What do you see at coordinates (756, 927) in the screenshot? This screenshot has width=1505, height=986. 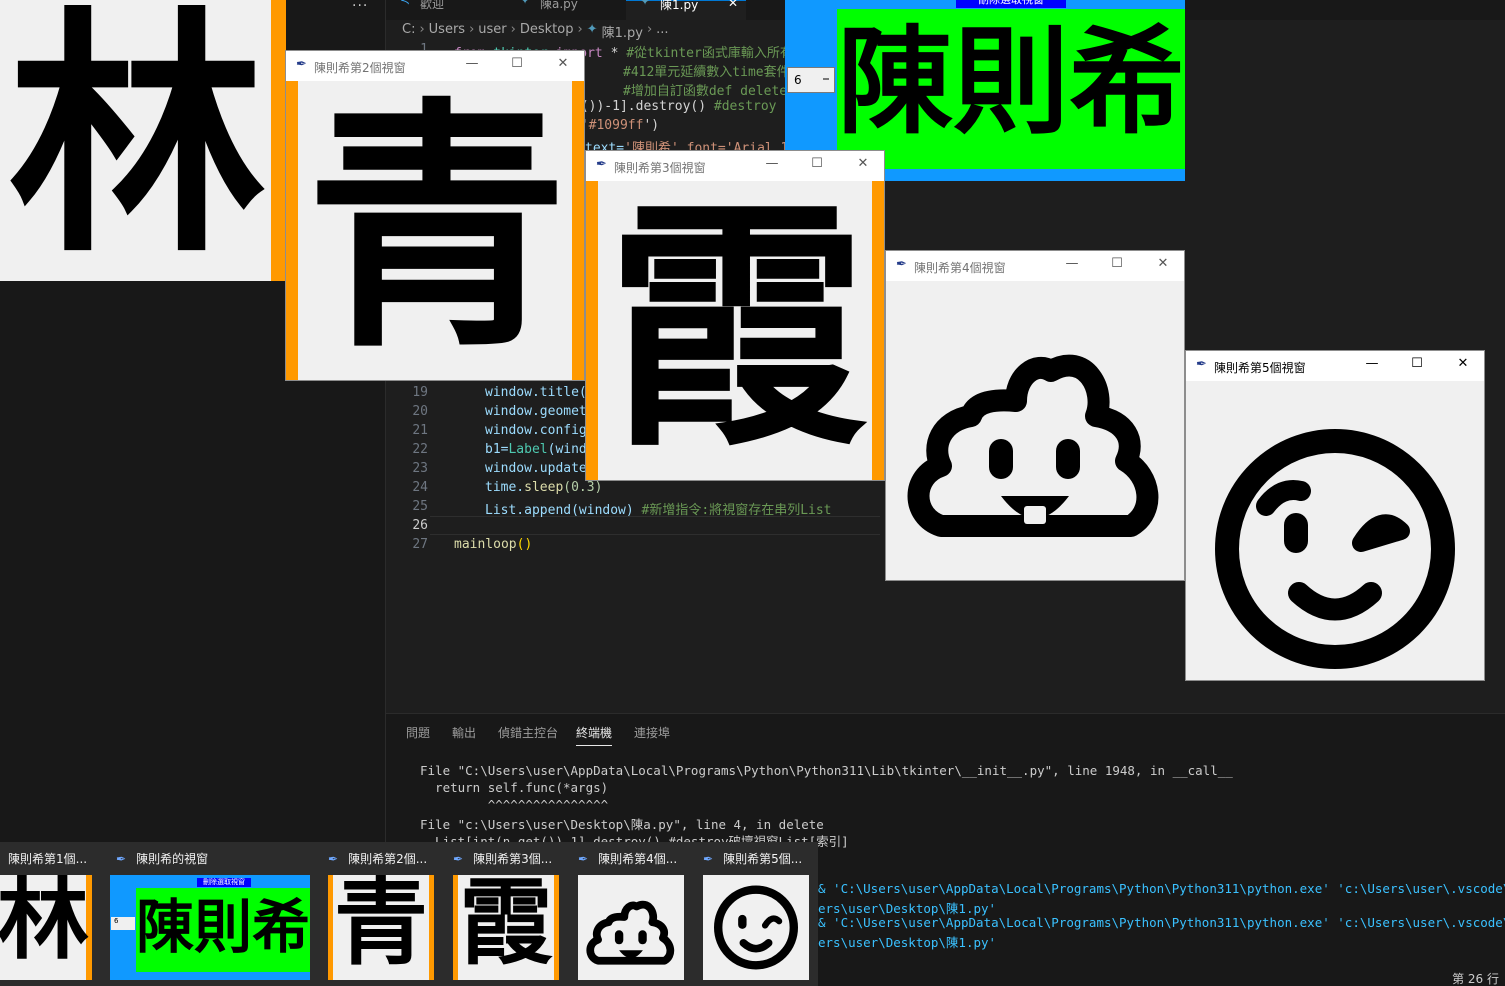 I see `preview-thumbnail` at bounding box center [756, 927].